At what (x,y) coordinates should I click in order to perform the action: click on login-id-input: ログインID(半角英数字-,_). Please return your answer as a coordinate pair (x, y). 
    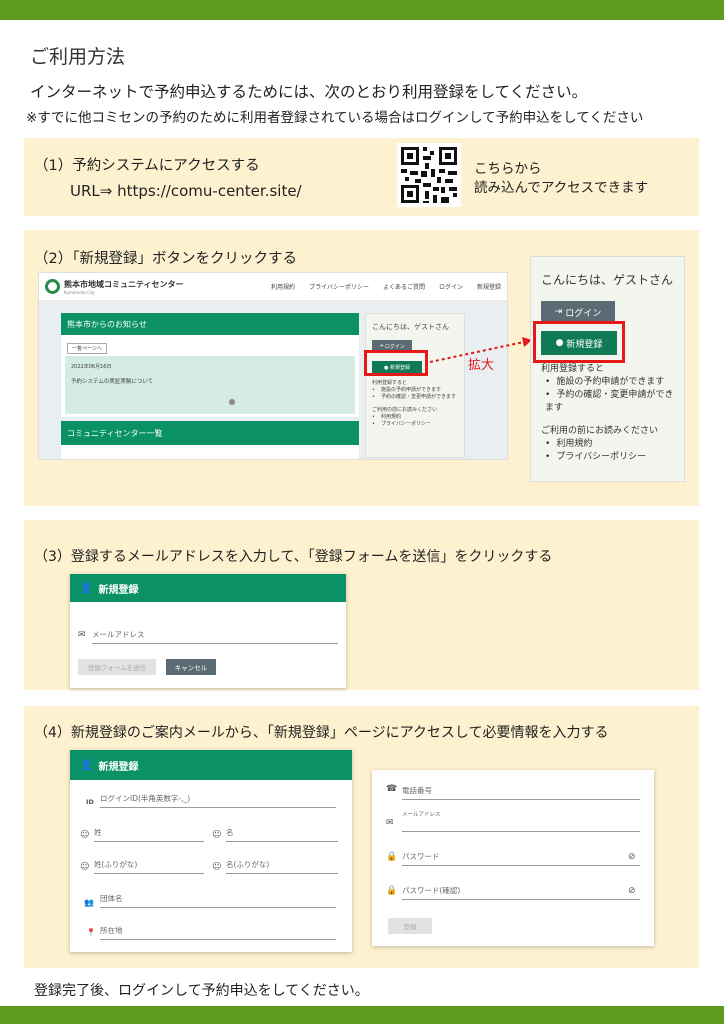
    Looking at the image, I should click on (218, 799).